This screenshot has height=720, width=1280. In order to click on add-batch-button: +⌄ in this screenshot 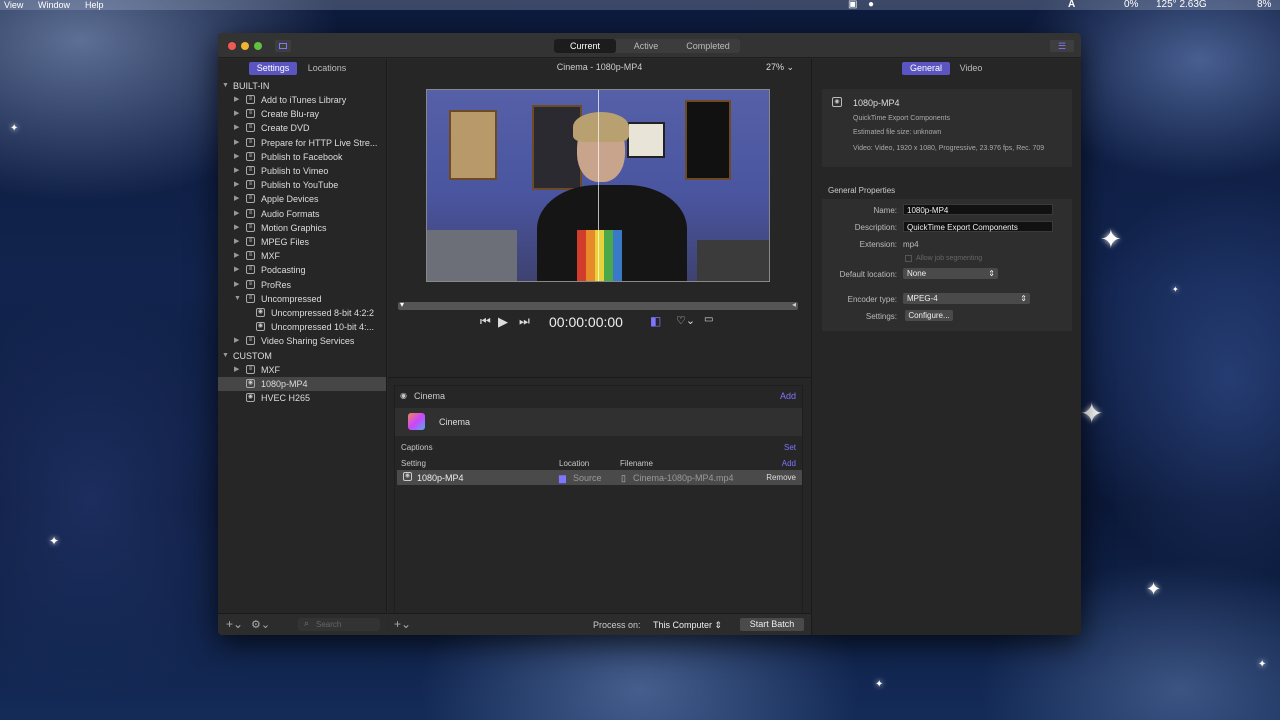, I will do `click(402, 624)`.